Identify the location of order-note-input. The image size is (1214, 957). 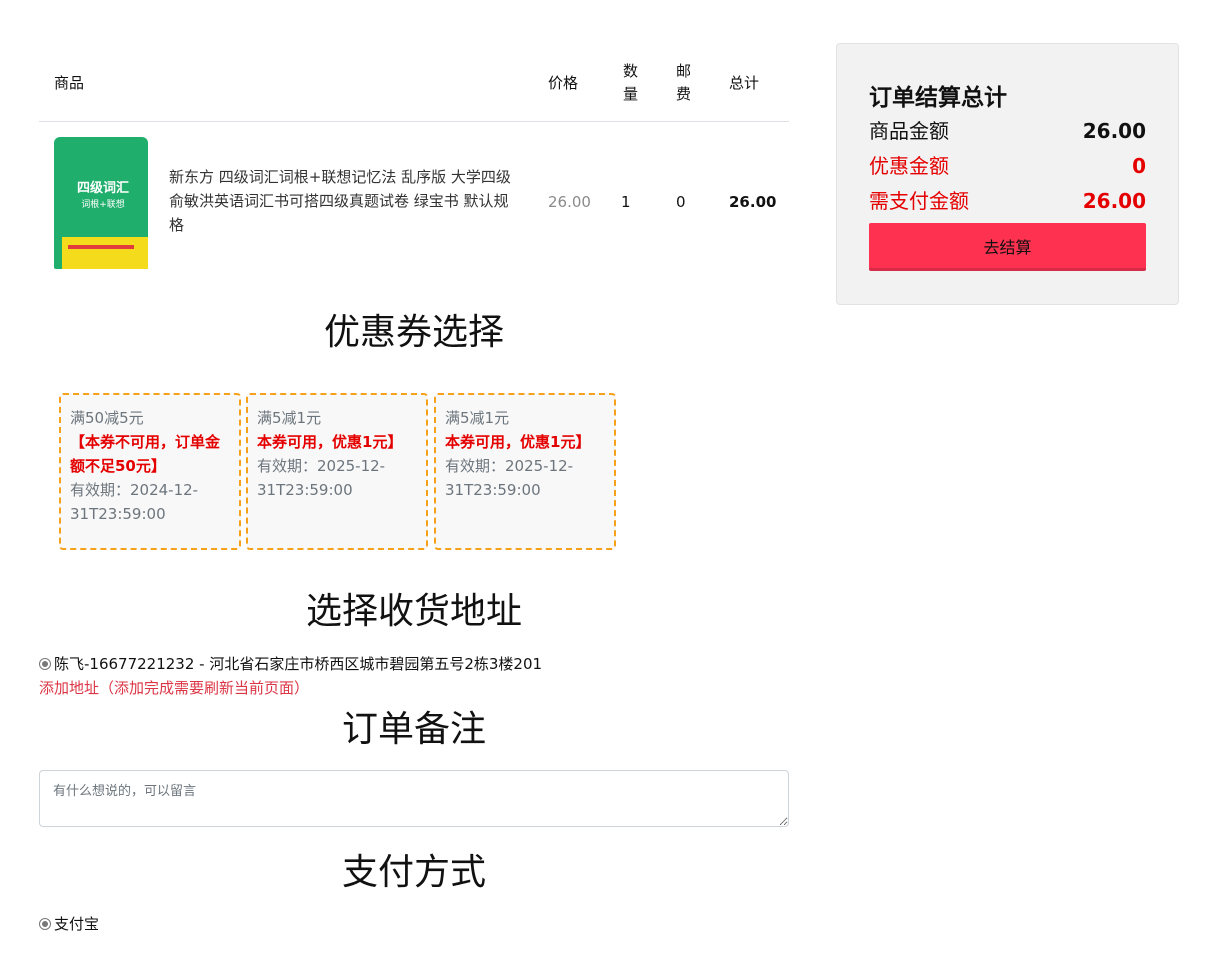
(414, 798).